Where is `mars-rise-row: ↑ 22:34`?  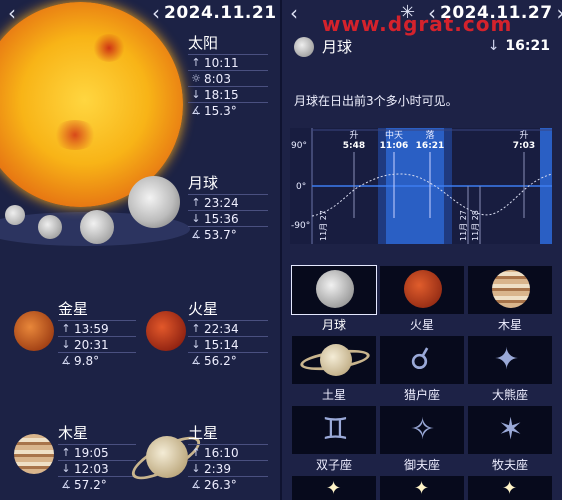
mars-rise-row: ↑ 22:34 is located at coordinates (228, 328).